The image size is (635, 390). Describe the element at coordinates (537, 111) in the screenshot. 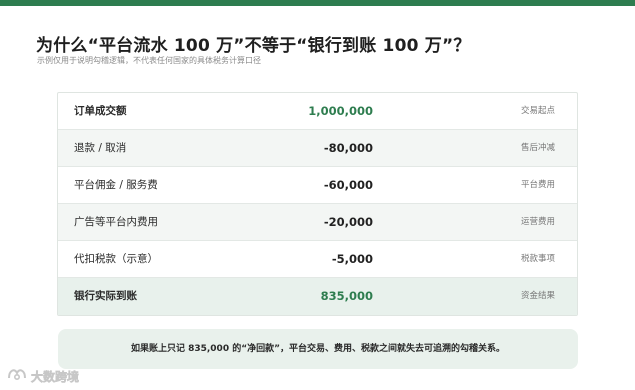

I see `row-tag: 交易起点` at that location.